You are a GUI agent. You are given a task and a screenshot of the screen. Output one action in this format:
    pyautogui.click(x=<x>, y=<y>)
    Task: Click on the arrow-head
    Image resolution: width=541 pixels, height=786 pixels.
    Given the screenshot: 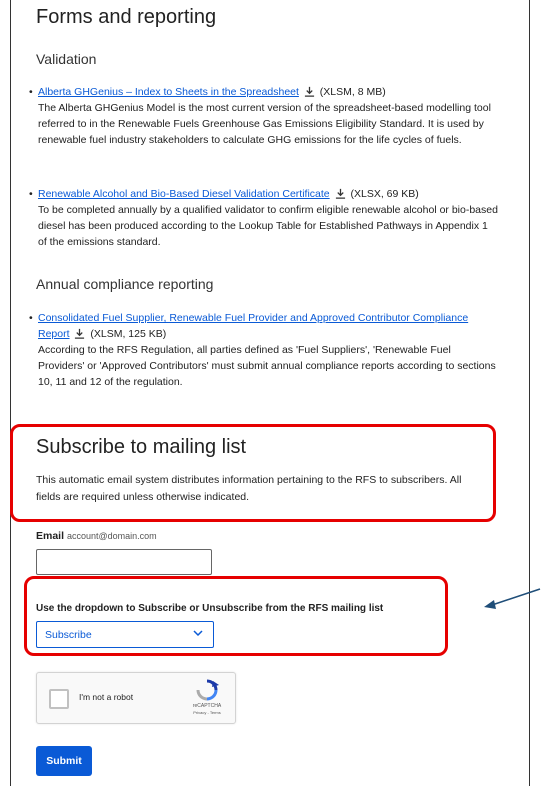 What is the action you would take?
    pyautogui.click(x=490, y=604)
    